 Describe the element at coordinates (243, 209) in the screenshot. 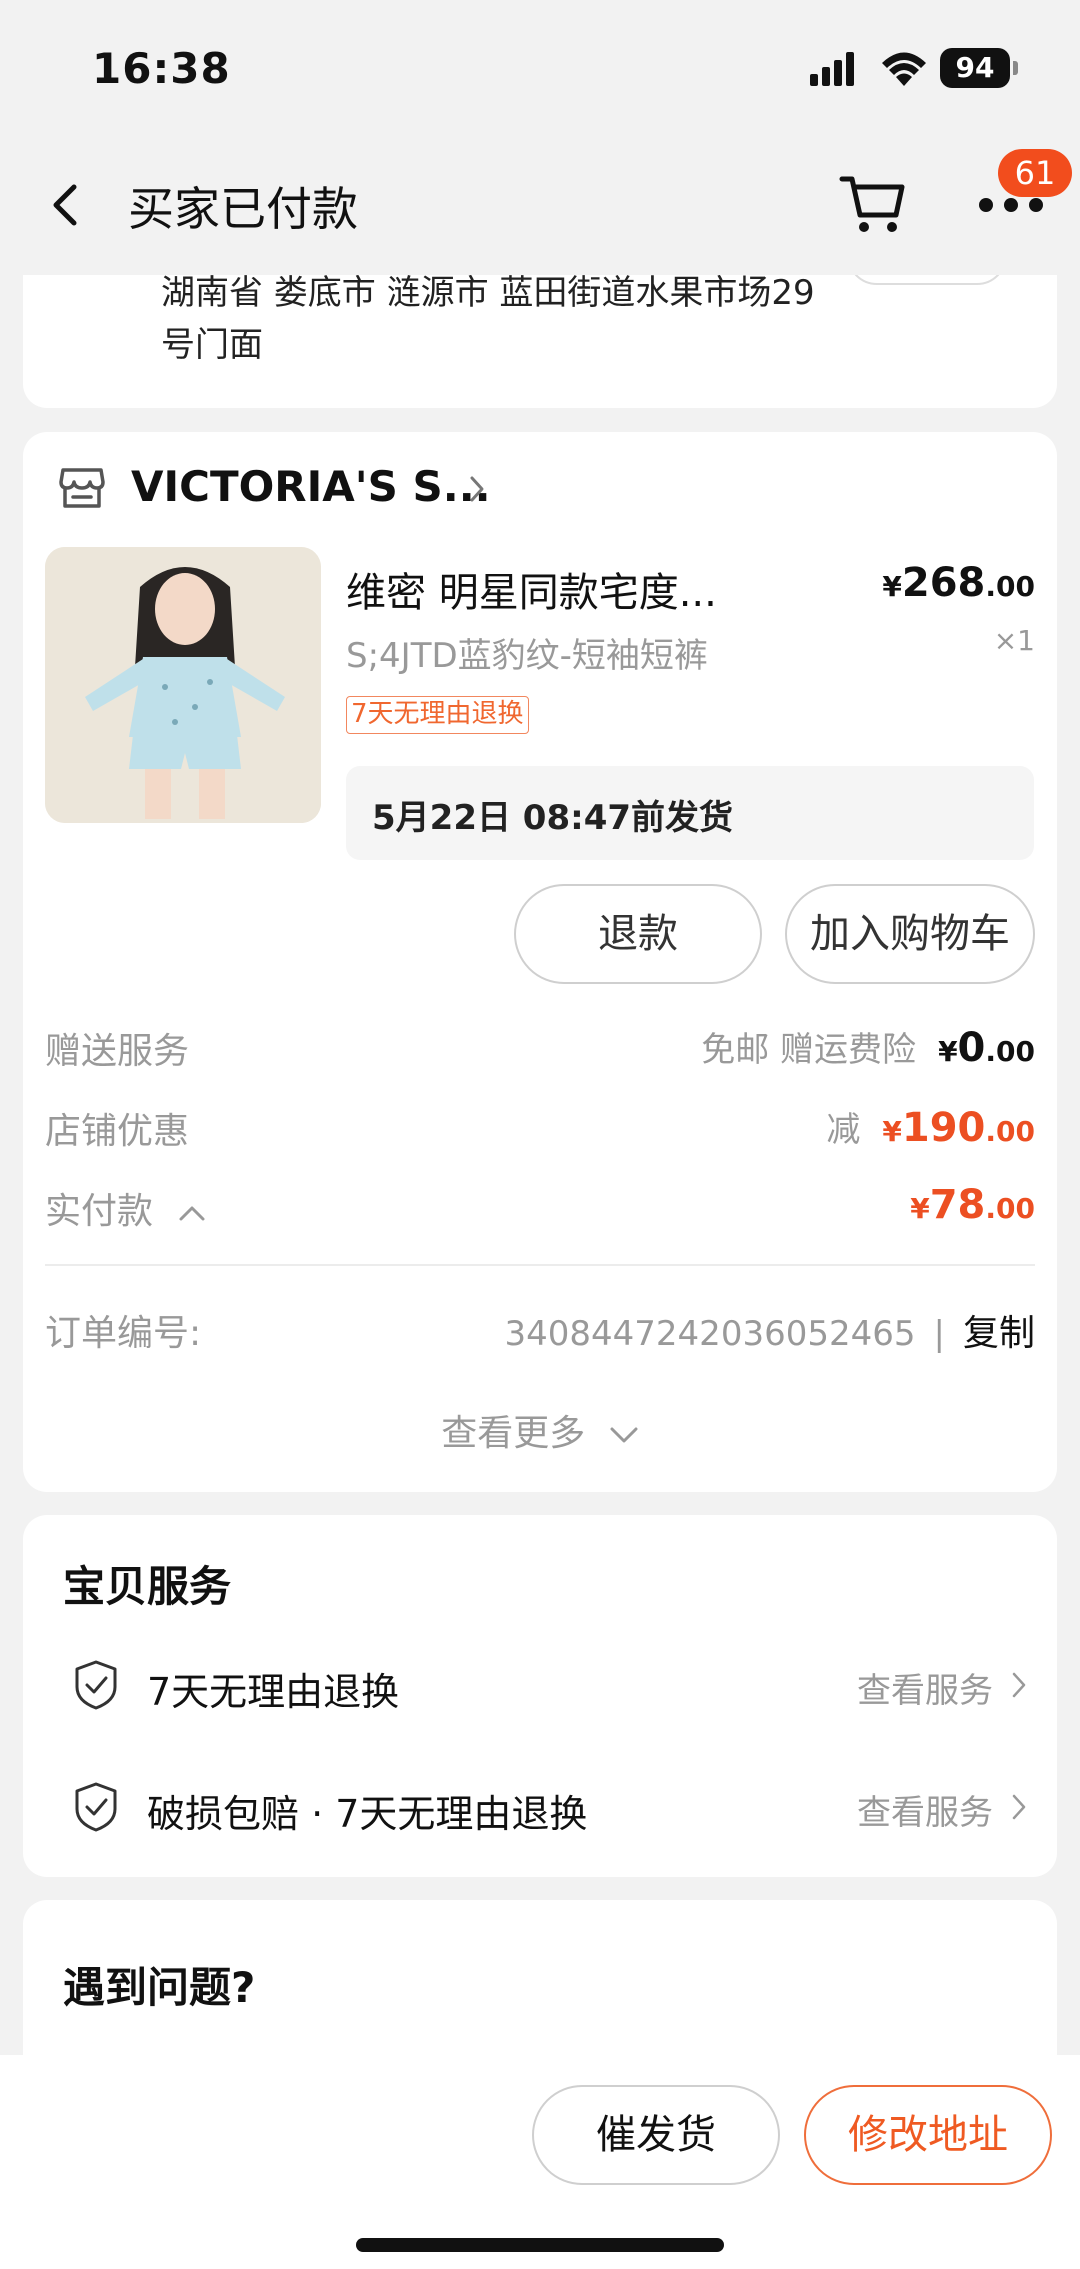

I see `page-title: 买家已付款` at that location.